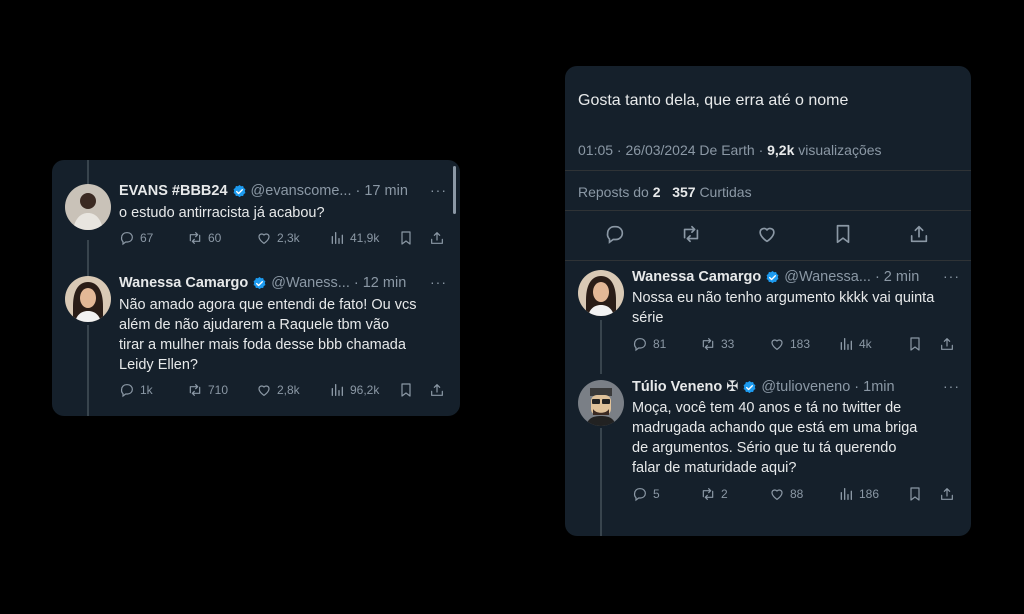 This screenshot has height=614, width=1024. Describe the element at coordinates (670, 150) in the screenshot. I see `tweet-date: 01:05 · 26/03/2024 De Earth ·` at that location.